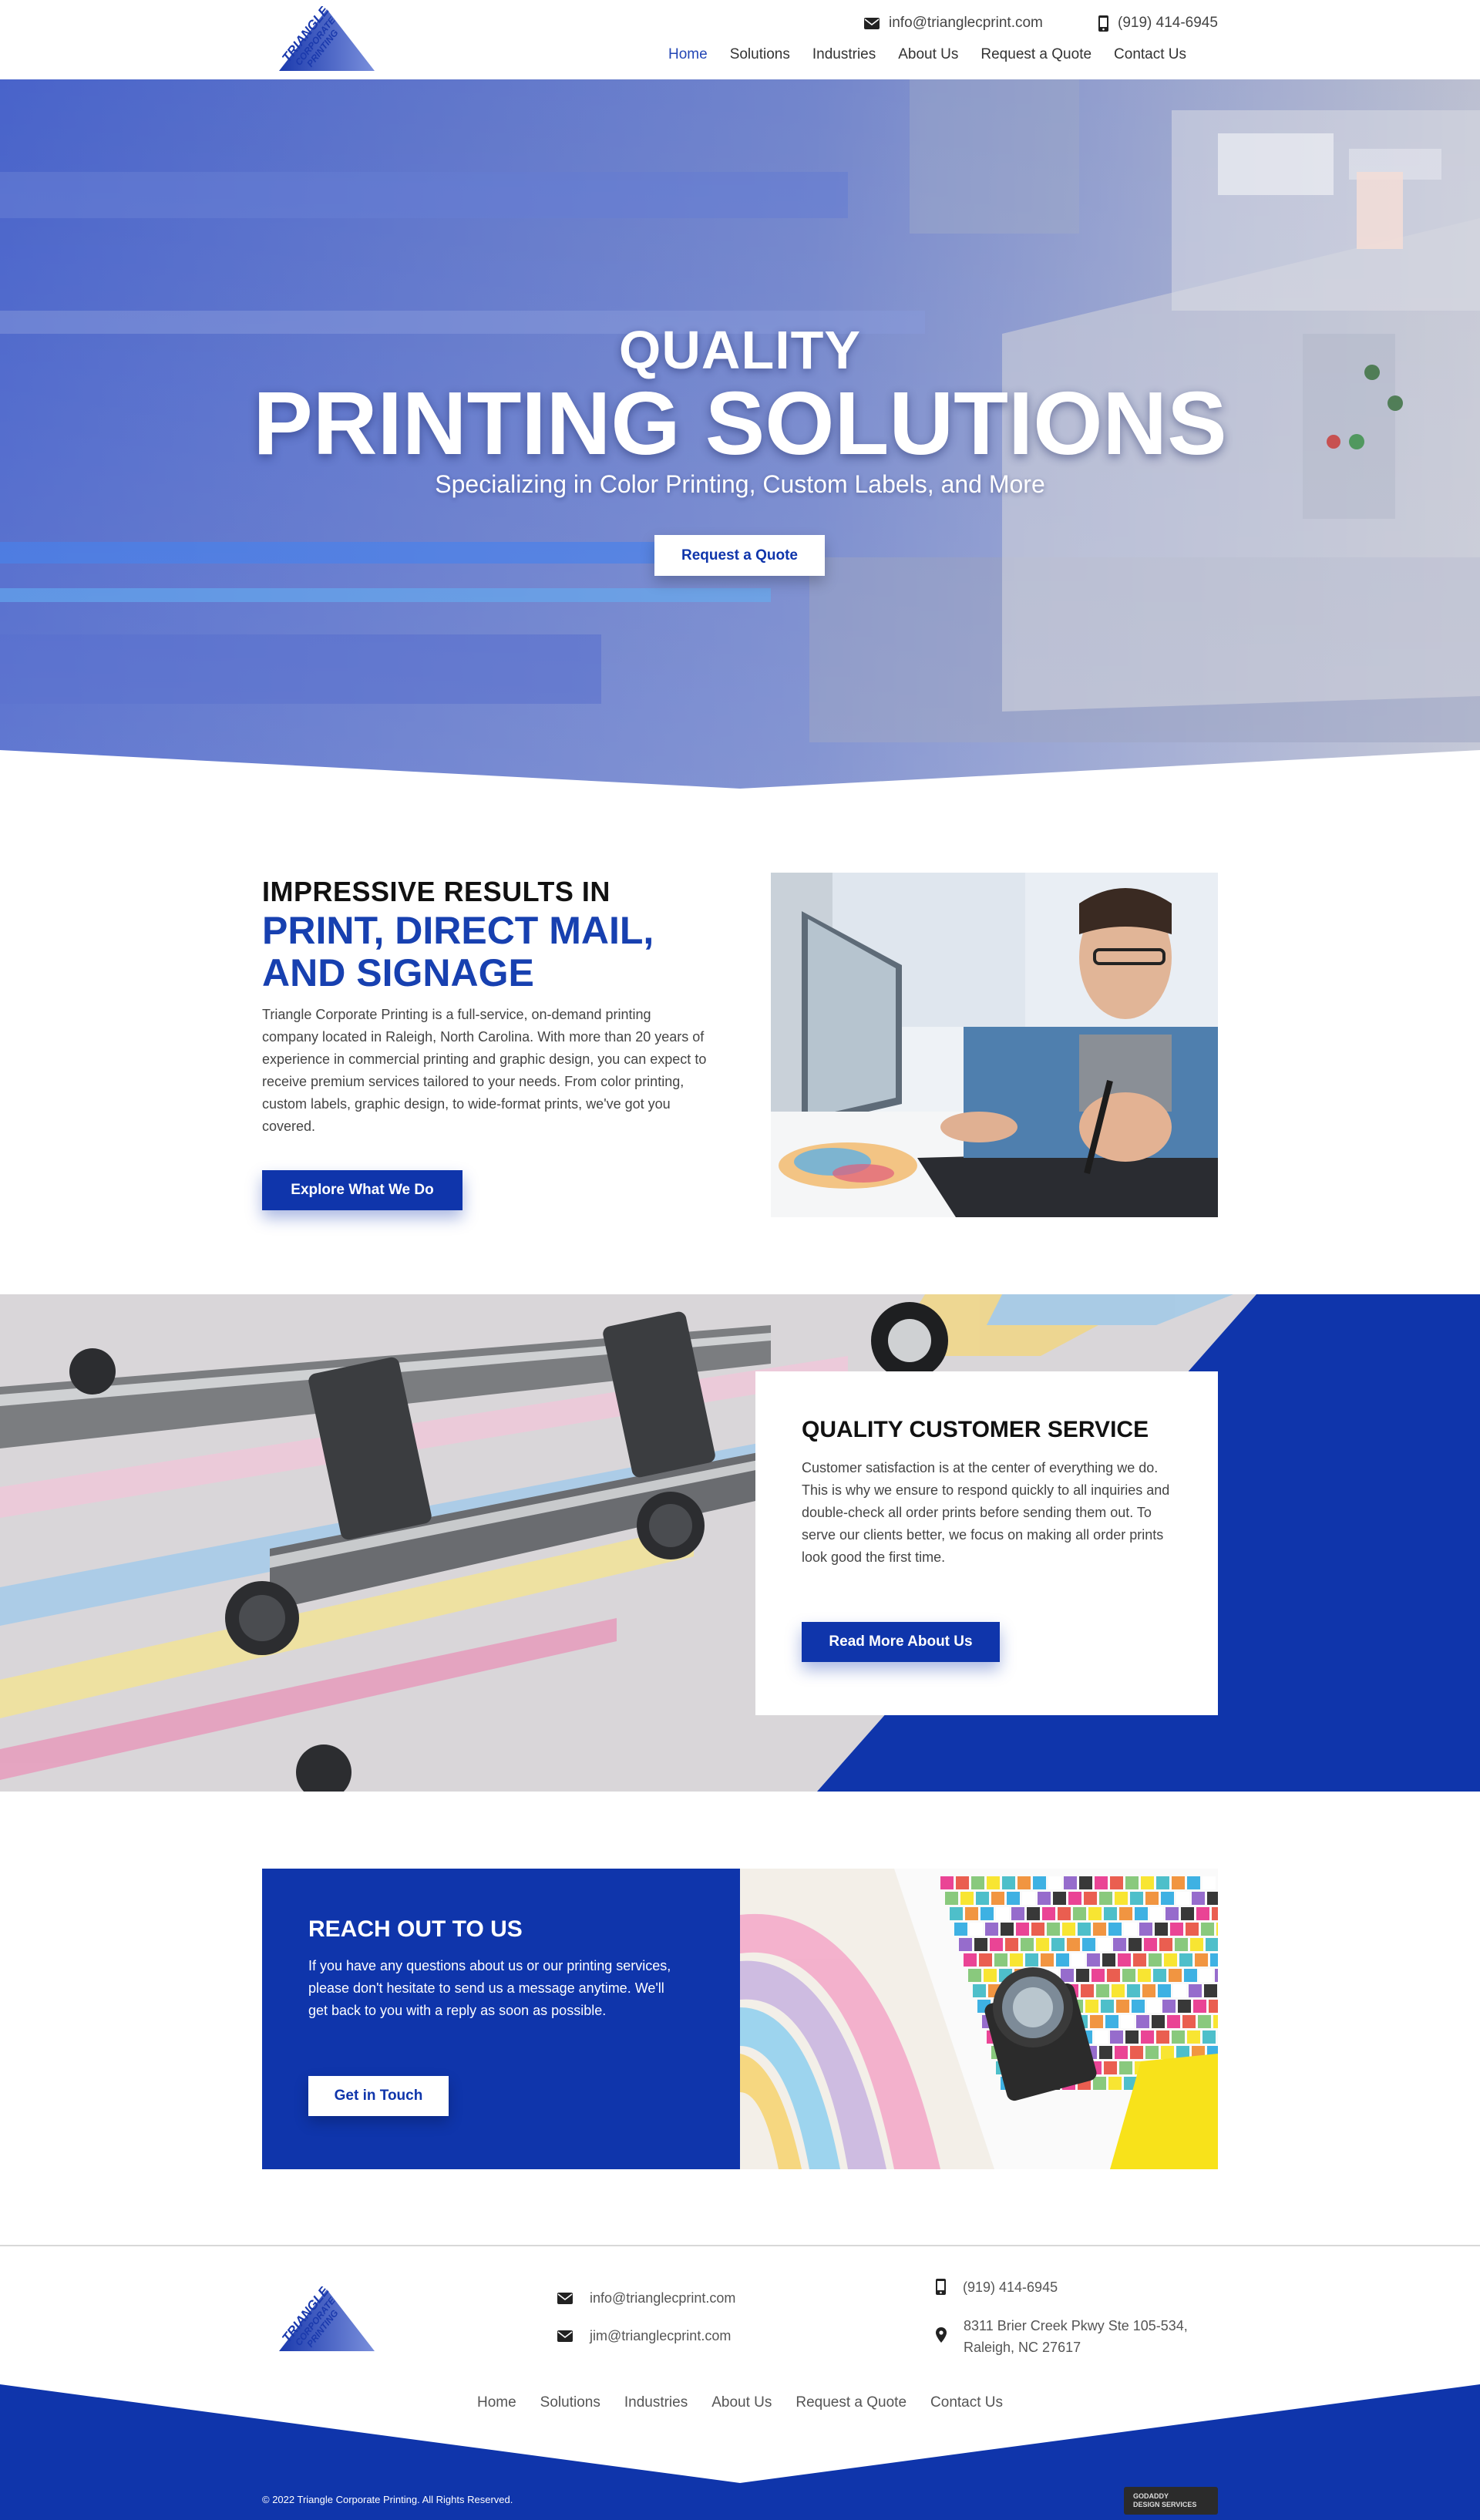 The image size is (1480, 2520). I want to click on header-email-text: info@trianglecprint.com, so click(966, 23).